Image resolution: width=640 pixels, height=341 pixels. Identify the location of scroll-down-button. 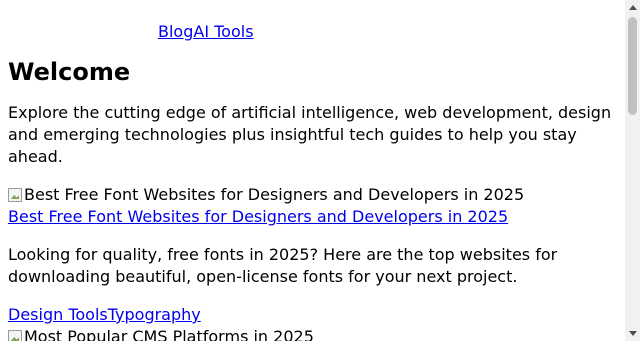
(632, 333).